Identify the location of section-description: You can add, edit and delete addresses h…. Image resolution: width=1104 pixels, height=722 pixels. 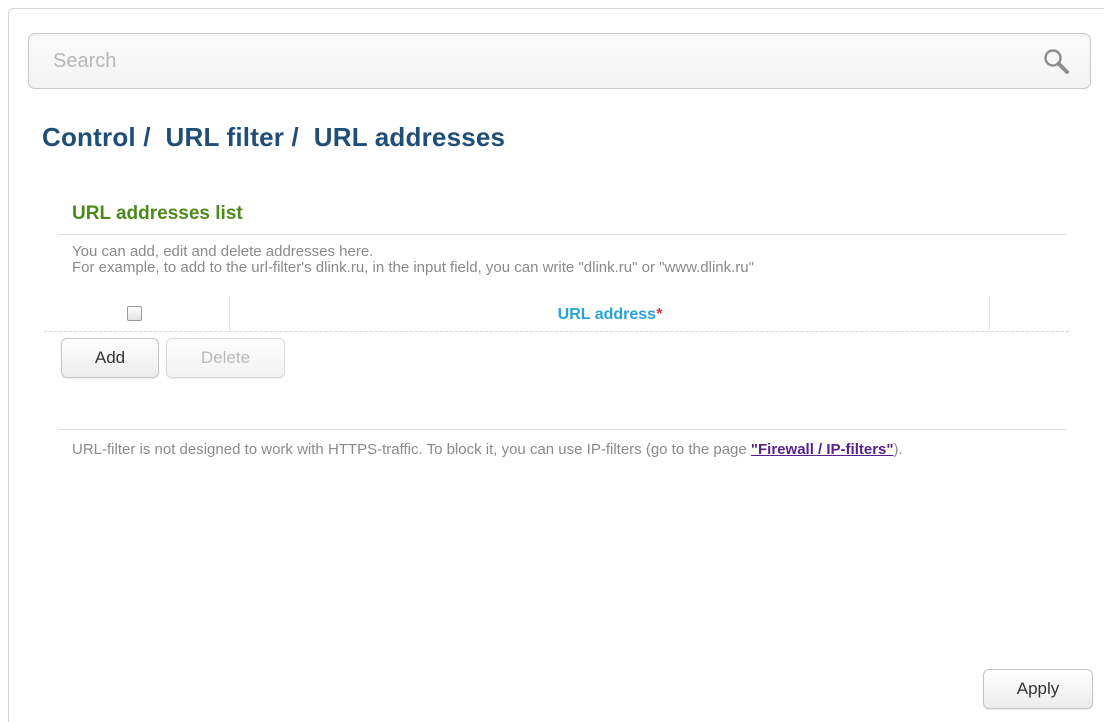
(567, 260).